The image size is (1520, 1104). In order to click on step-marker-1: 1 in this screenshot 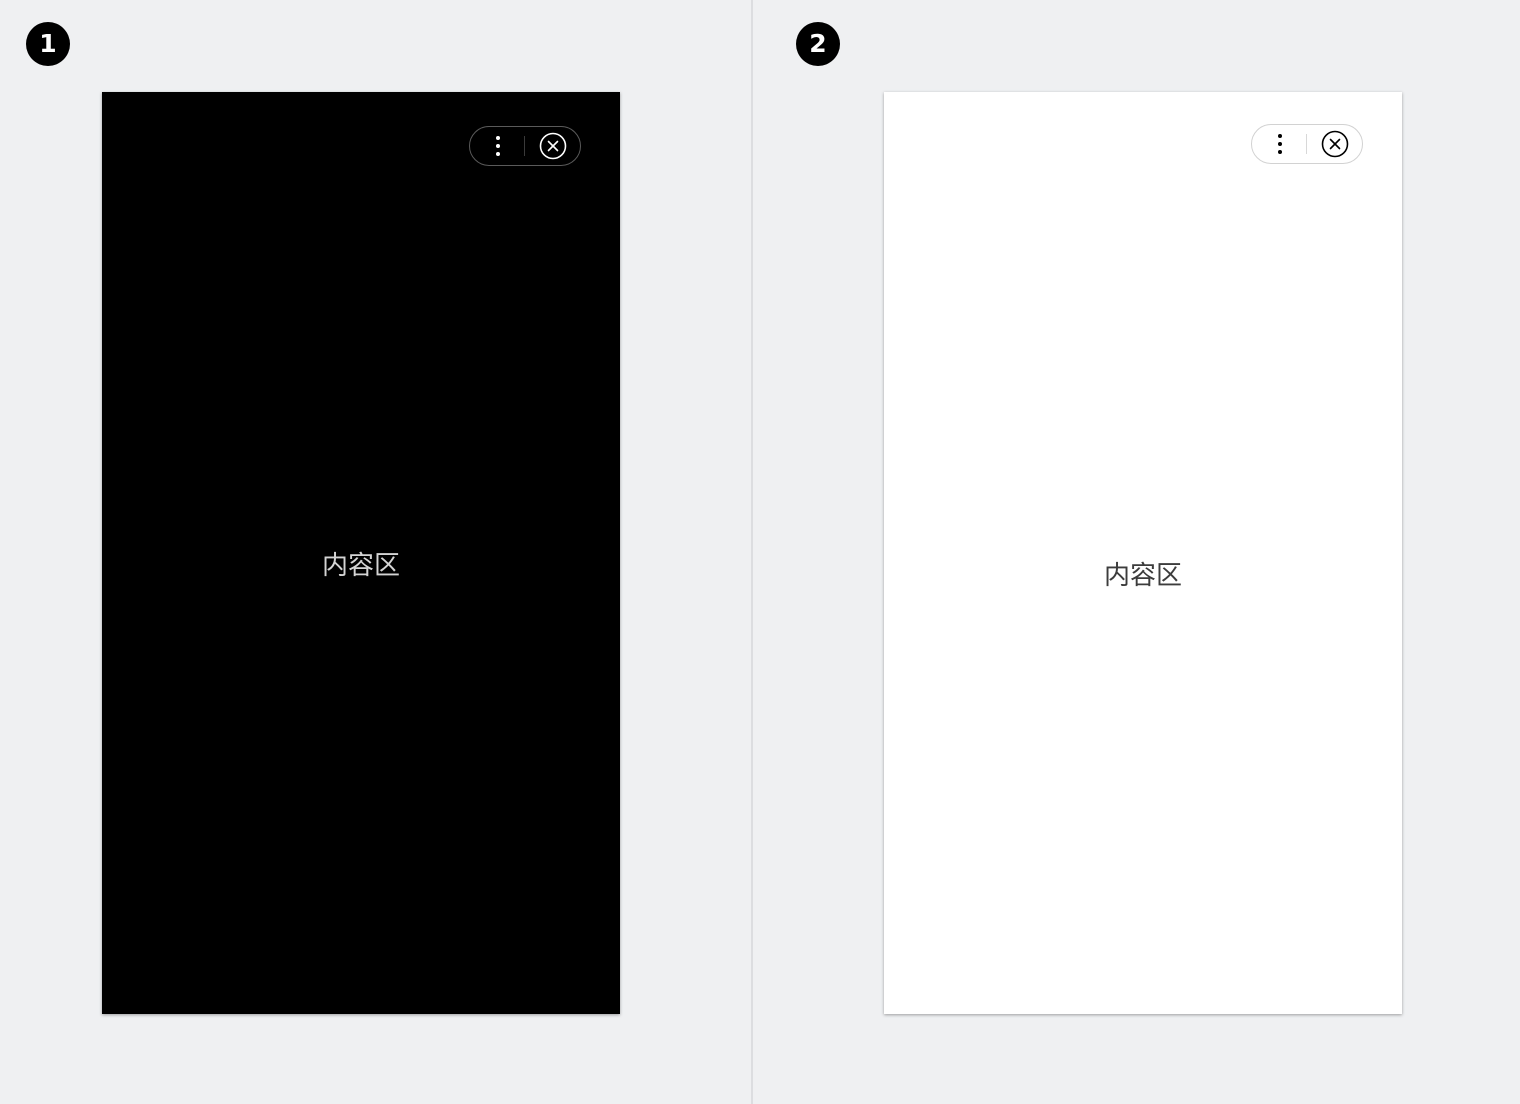, I will do `click(48, 44)`.